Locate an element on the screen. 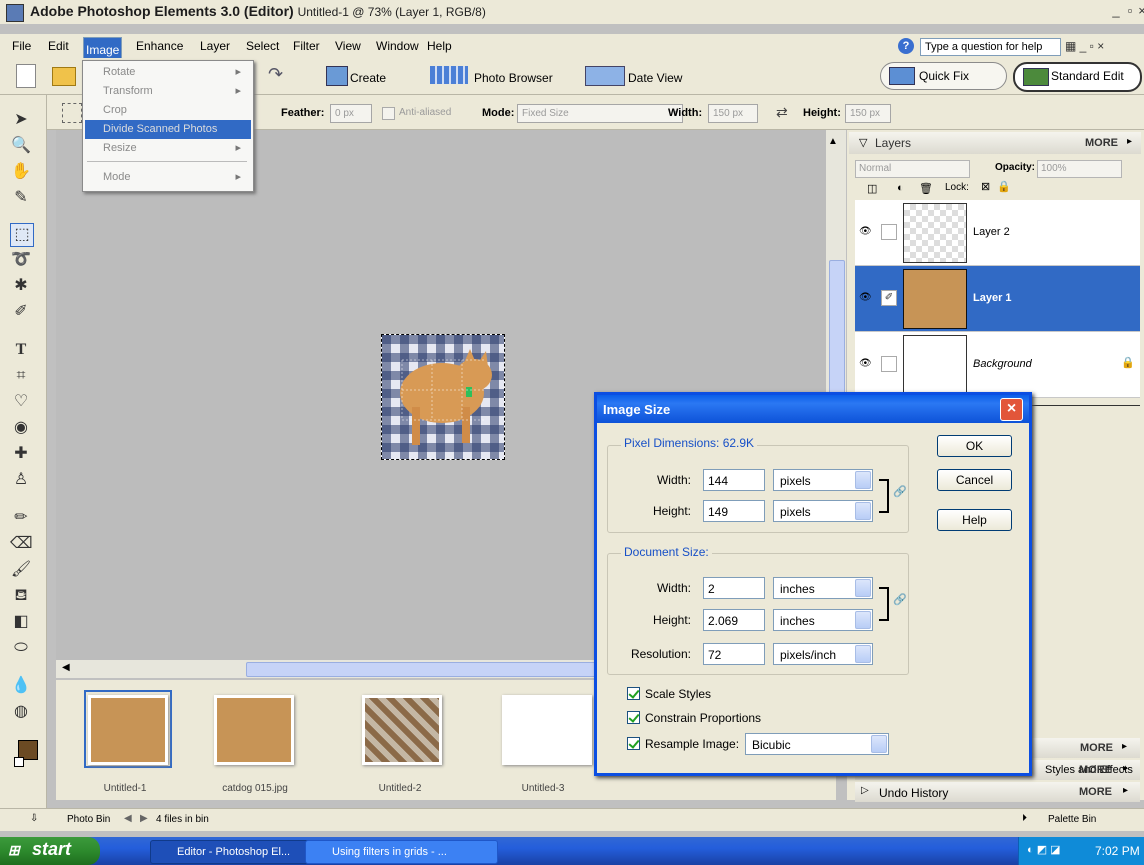 The height and width of the screenshot is (865, 1144). scroll-left-icon: ◀ is located at coordinates (66, 667).